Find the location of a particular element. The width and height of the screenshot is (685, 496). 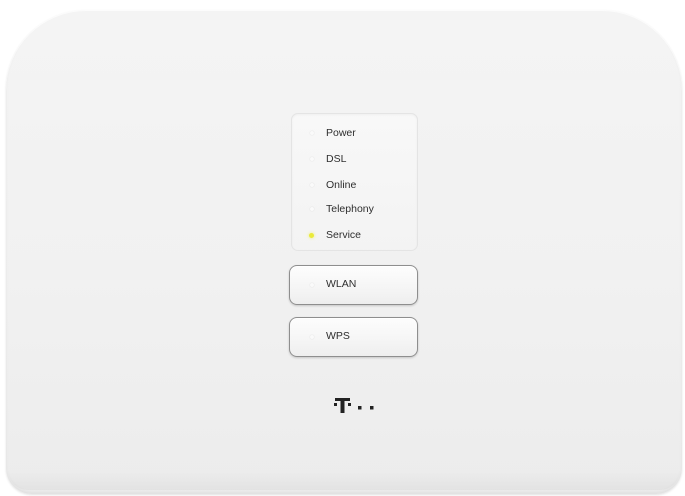

led-label-power: Power is located at coordinates (341, 133).